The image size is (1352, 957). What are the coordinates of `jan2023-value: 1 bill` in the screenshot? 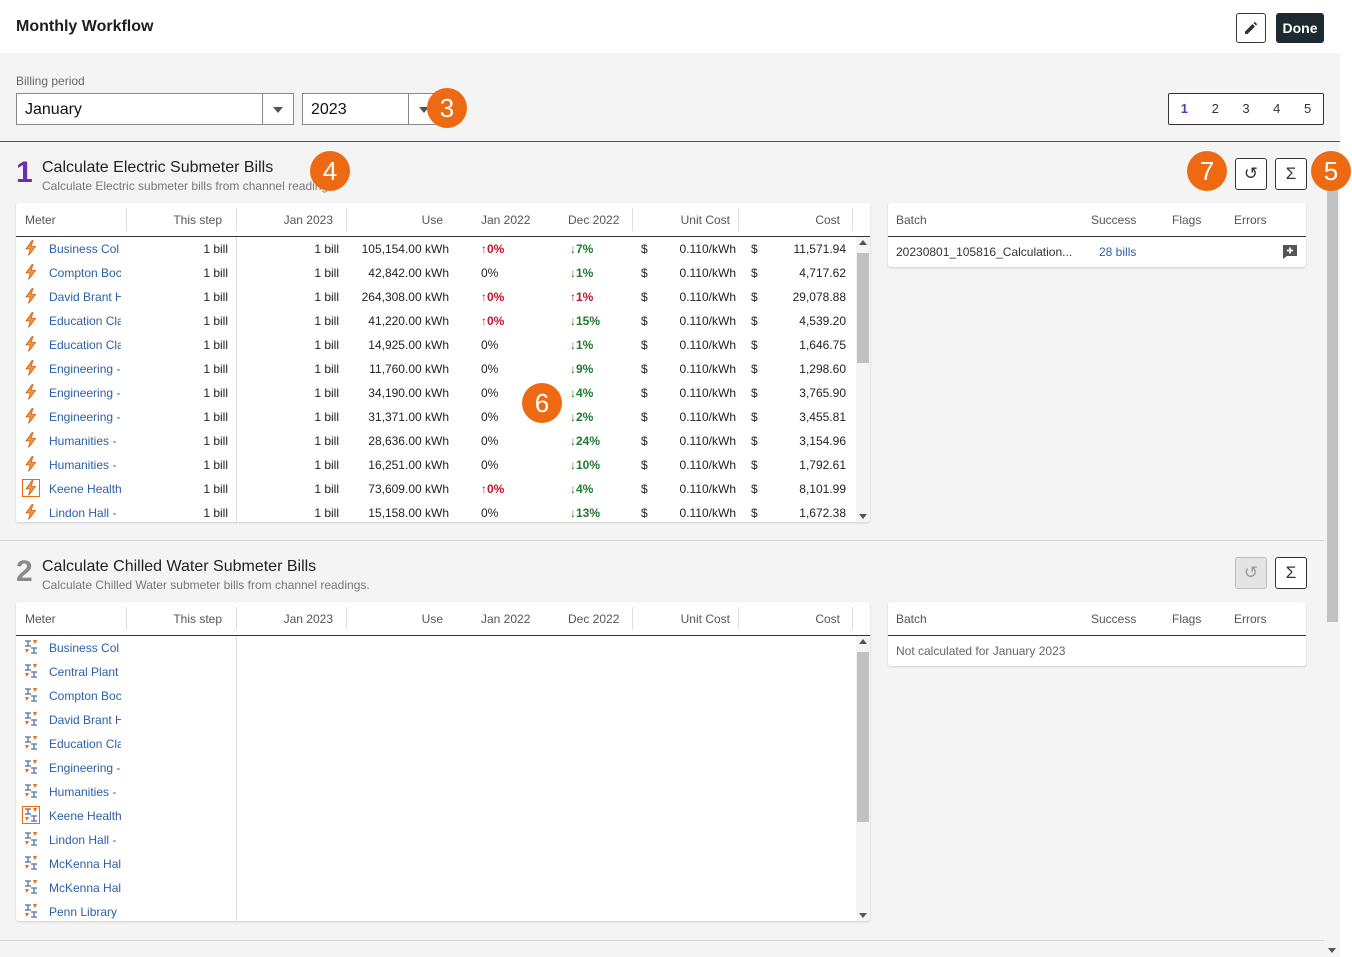 It's located at (326, 441).